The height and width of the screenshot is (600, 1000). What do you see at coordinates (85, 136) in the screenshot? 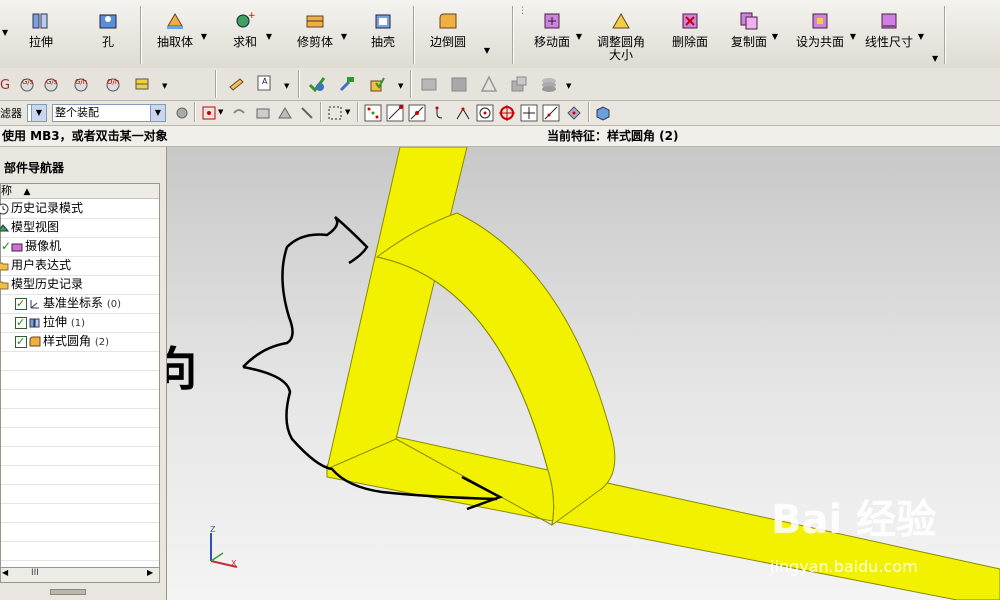
I see `prompt-text: 使用 MB3，或者双击某一对象` at bounding box center [85, 136].